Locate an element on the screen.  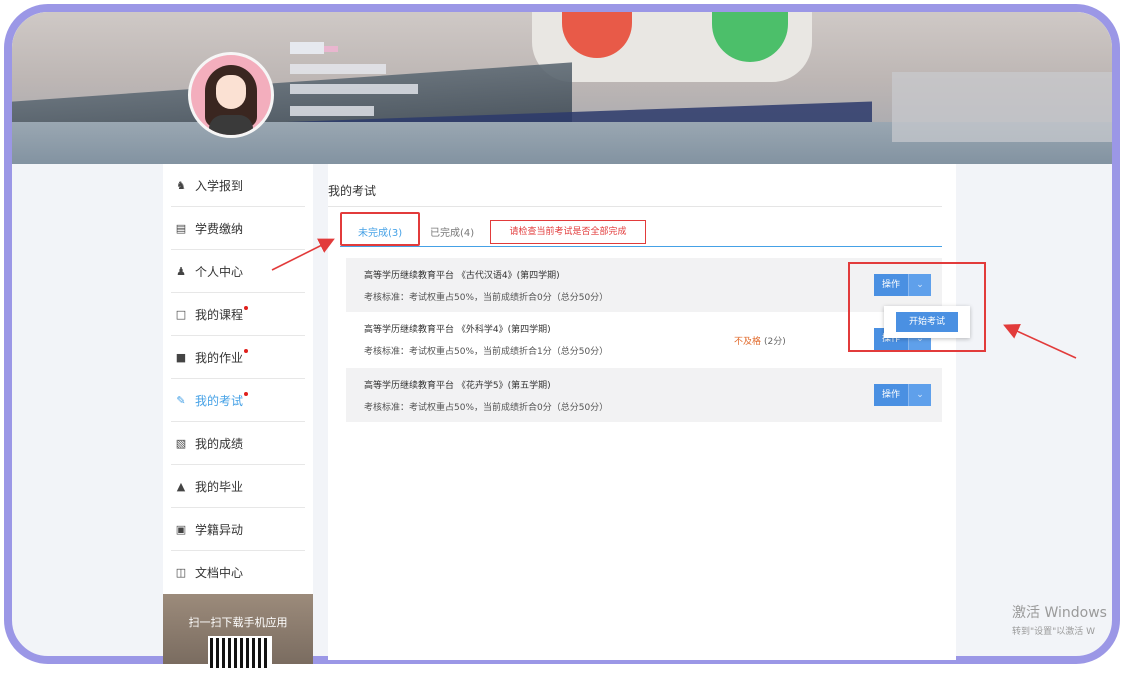
user-tie-icon: ♞ is located at coordinates (181, 185).